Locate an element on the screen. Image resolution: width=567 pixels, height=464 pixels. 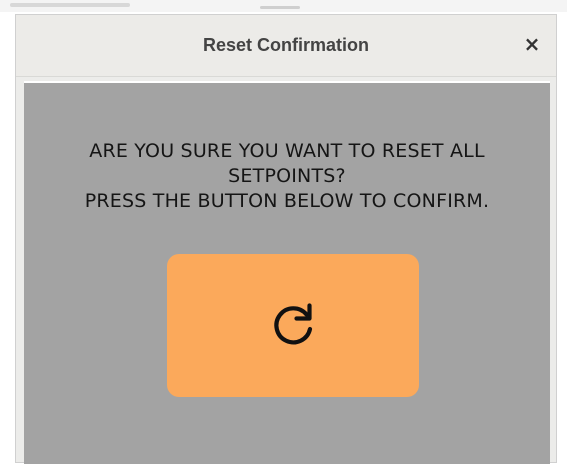
dialog-titlebar: Reset Confirmation × is located at coordinates (286, 46).